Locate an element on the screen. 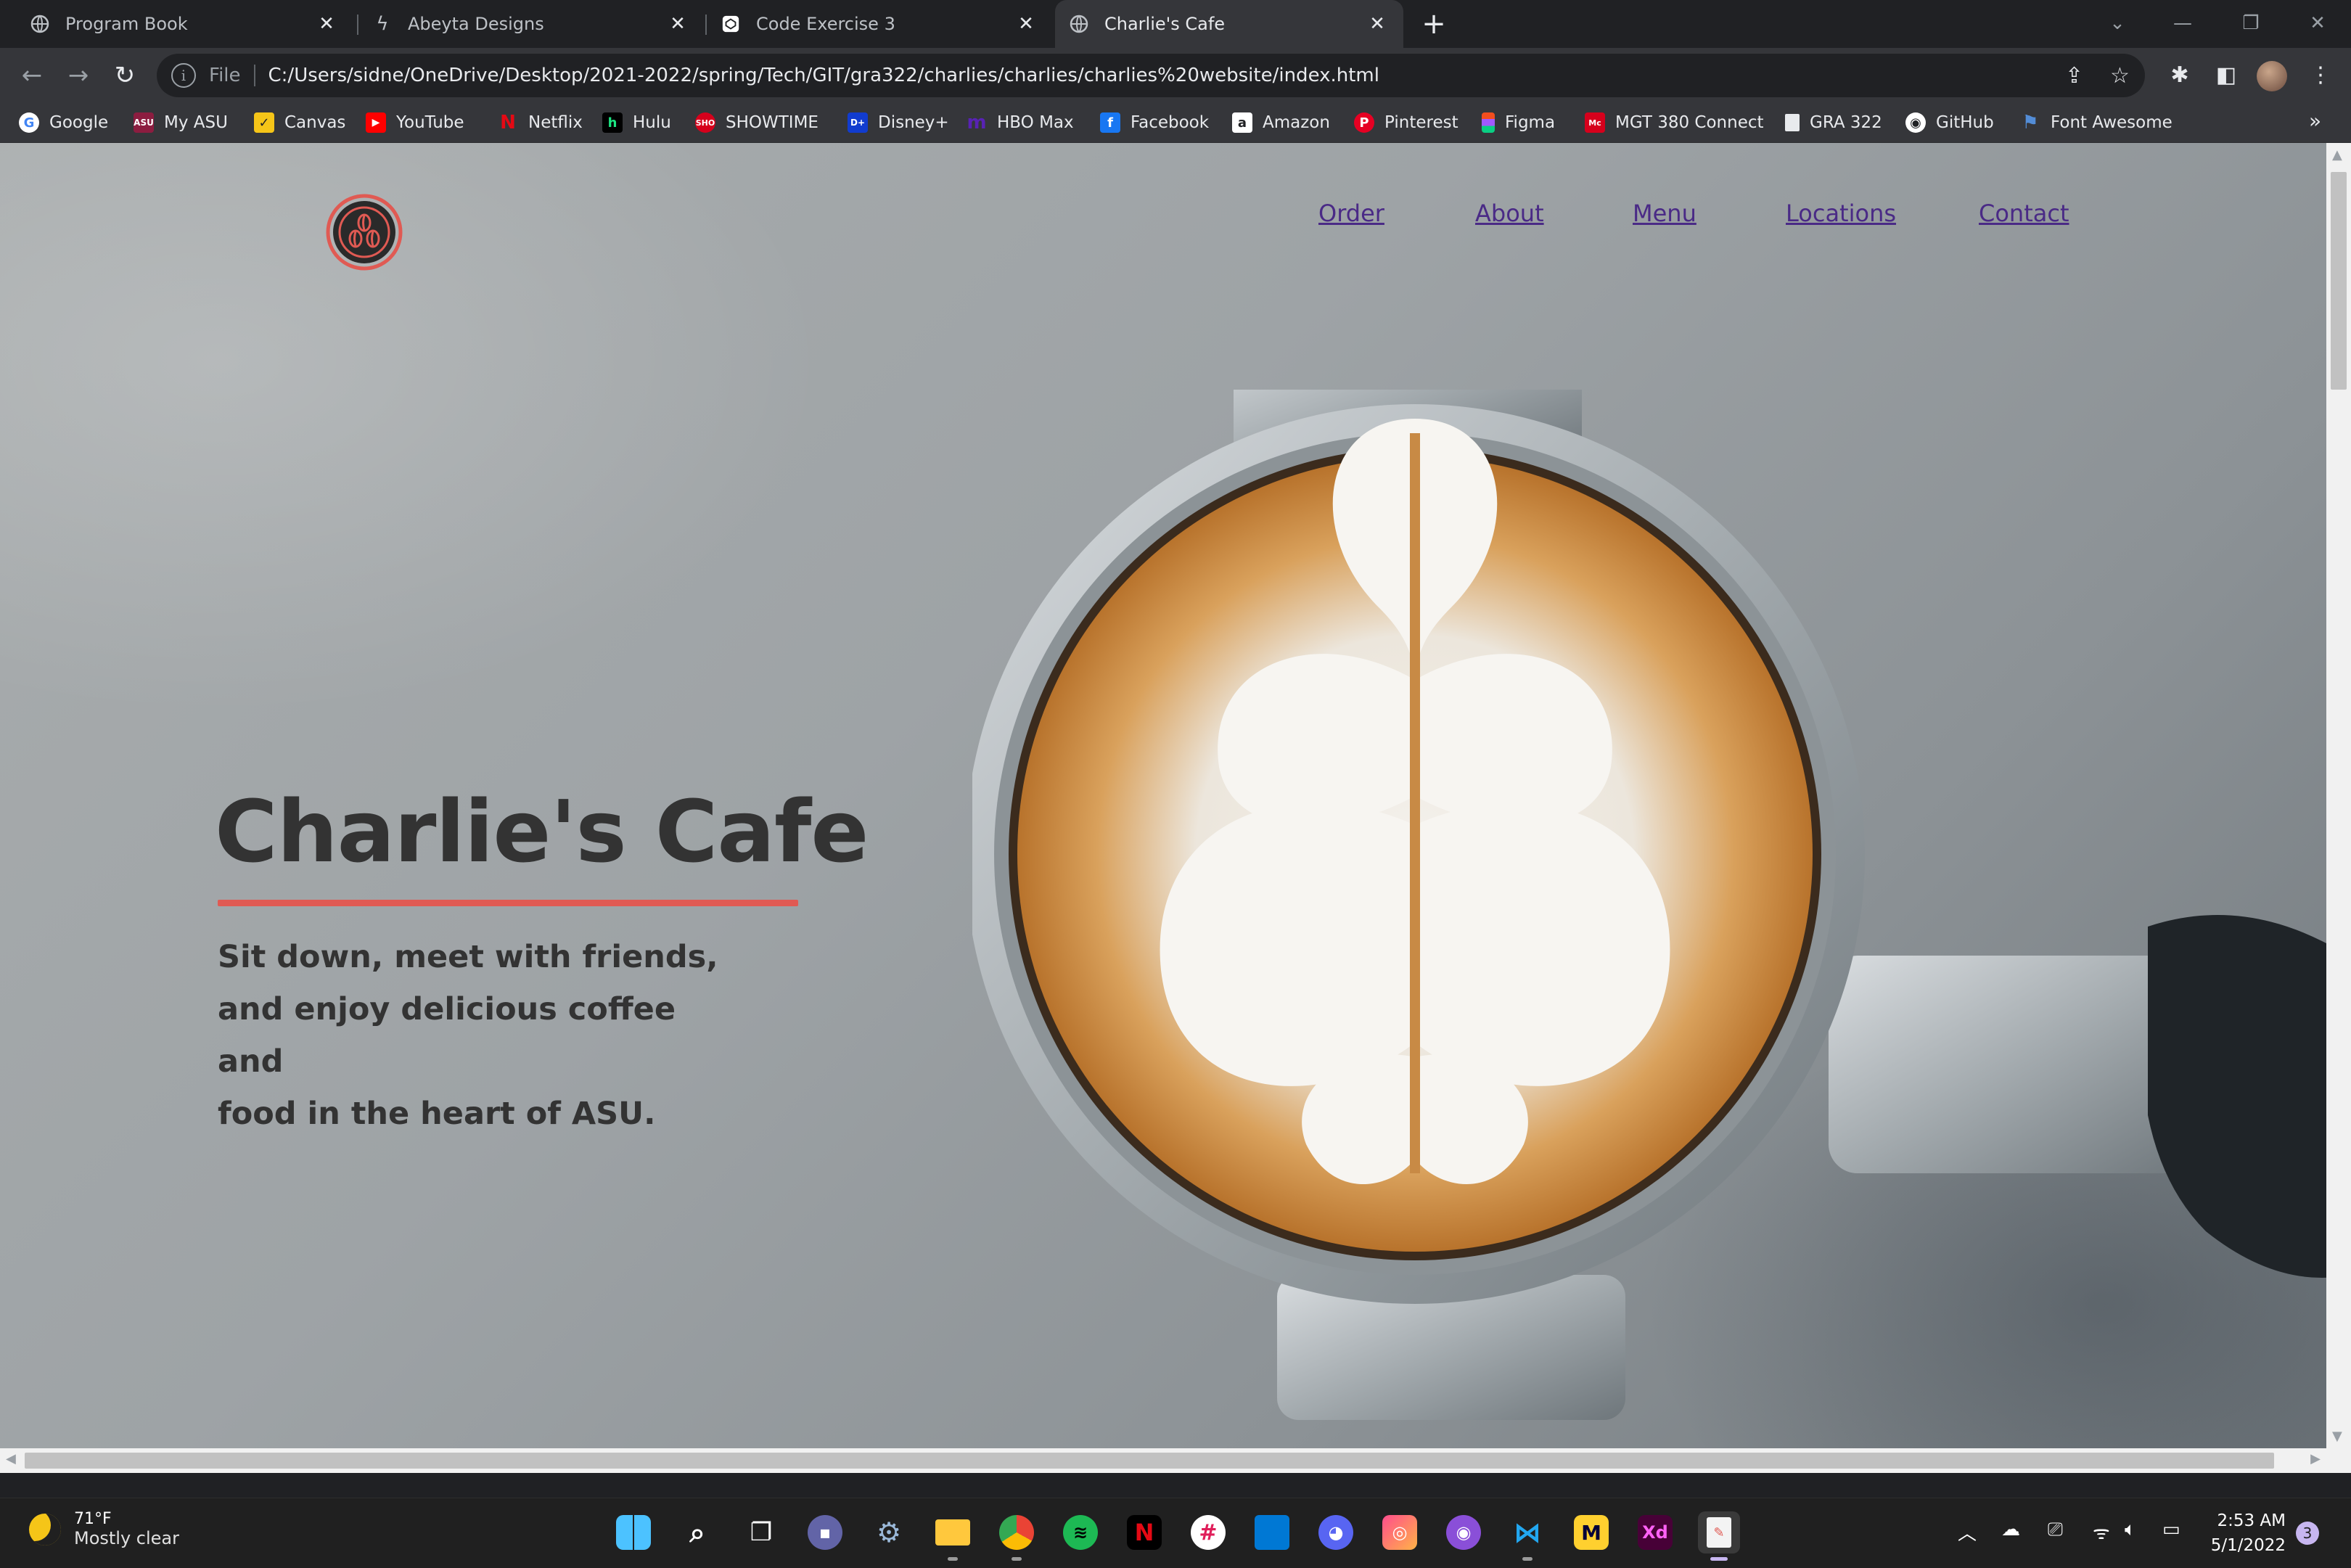 This screenshot has width=2351, height=1568. file-explorer-icon is located at coordinates (953, 1536).